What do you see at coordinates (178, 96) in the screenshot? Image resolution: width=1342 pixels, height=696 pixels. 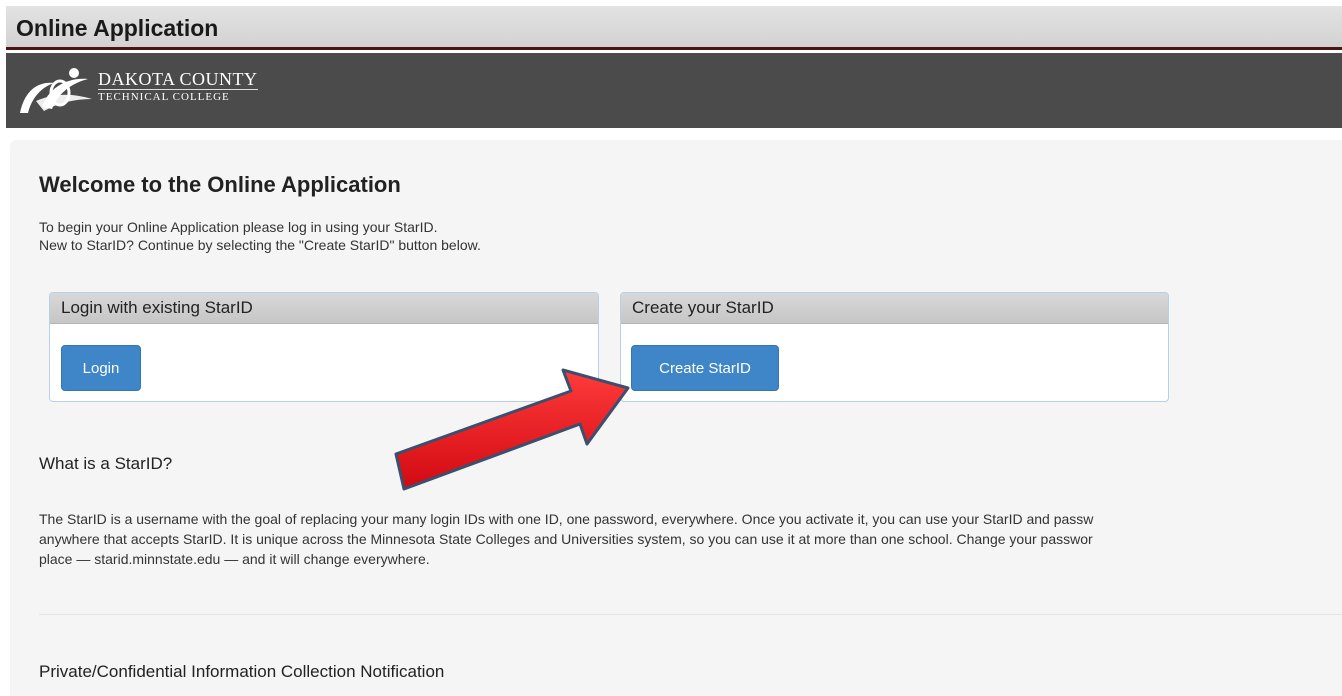 I see `college-name-line2: TECHNICAL COLLEGE` at bounding box center [178, 96].